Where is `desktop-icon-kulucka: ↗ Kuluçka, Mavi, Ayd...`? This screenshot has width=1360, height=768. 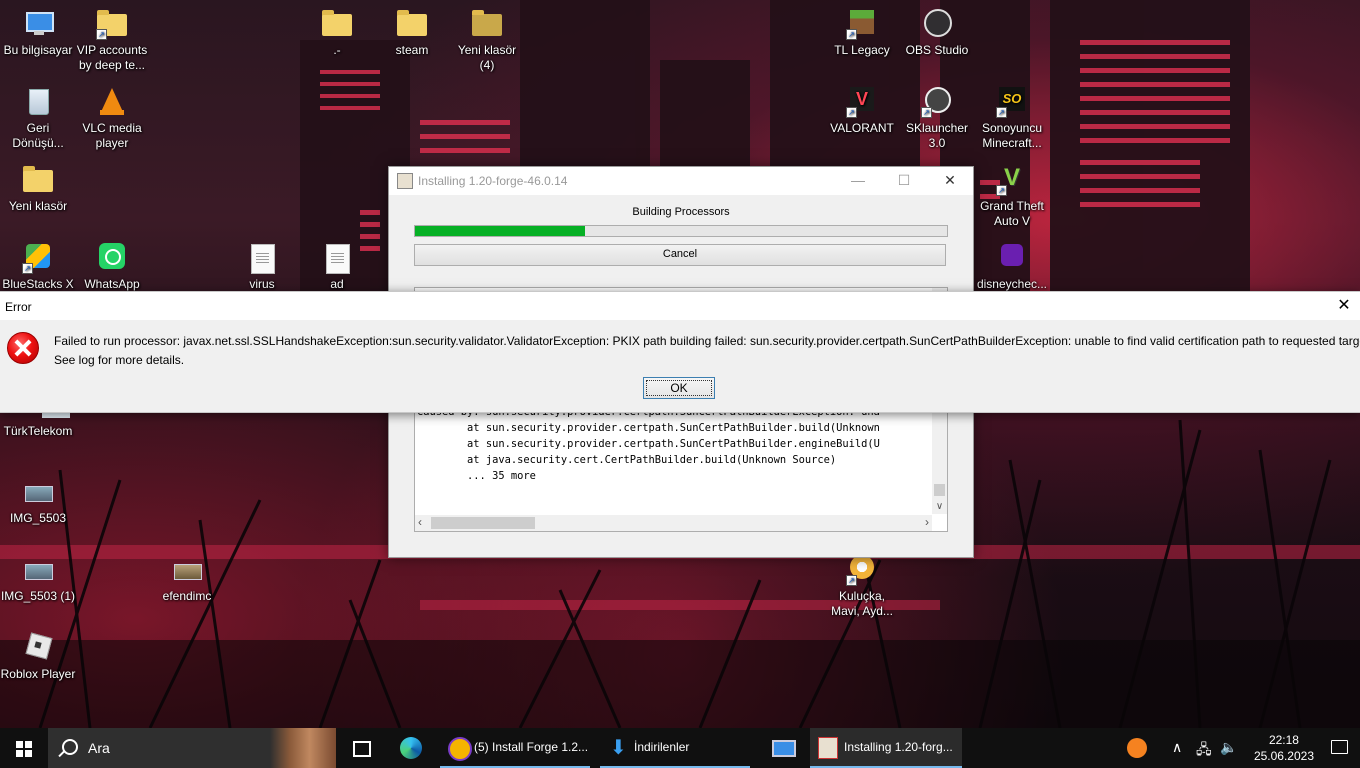 desktop-icon-kulucka: ↗ Kuluçka, Mavi, Ayd... is located at coordinates (862, 586).